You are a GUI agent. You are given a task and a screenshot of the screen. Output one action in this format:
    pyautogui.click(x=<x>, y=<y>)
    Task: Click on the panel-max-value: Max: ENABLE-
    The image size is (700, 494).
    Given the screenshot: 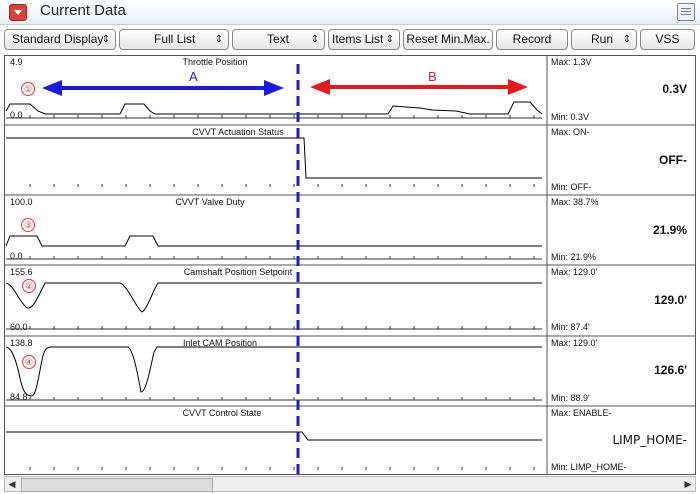 What is the action you would take?
    pyautogui.click(x=581, y=413)
    